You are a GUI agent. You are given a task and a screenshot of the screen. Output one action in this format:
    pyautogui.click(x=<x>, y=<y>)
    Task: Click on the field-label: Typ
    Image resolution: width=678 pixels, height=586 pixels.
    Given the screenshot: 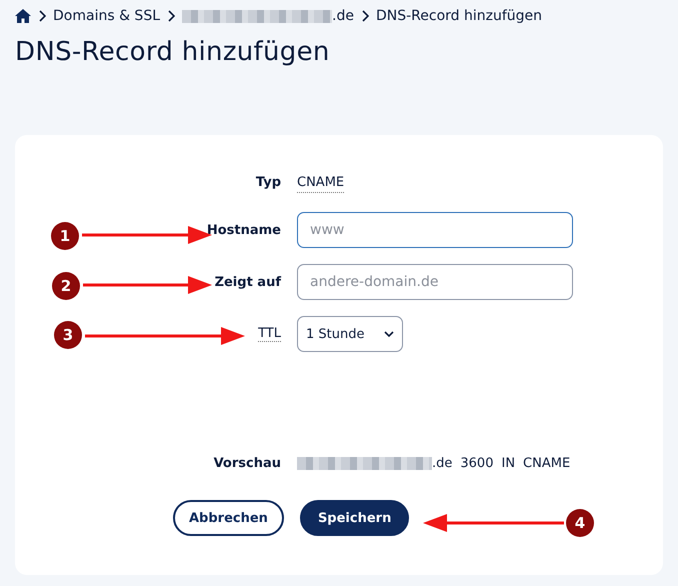 What is the action you would take?
    pyautogui.click(x=268, y=183)
    